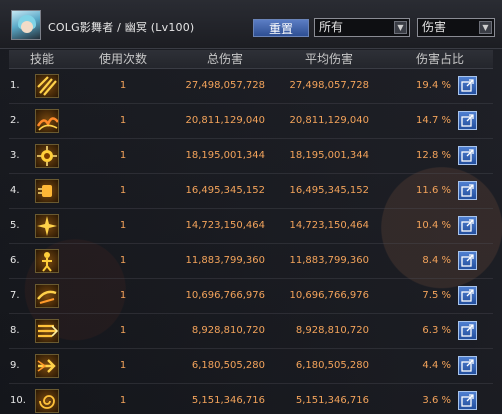  Describe the element at coordinates (436, 330) in the screenshot. I see `damage-percent: 6.3 %` at that location.